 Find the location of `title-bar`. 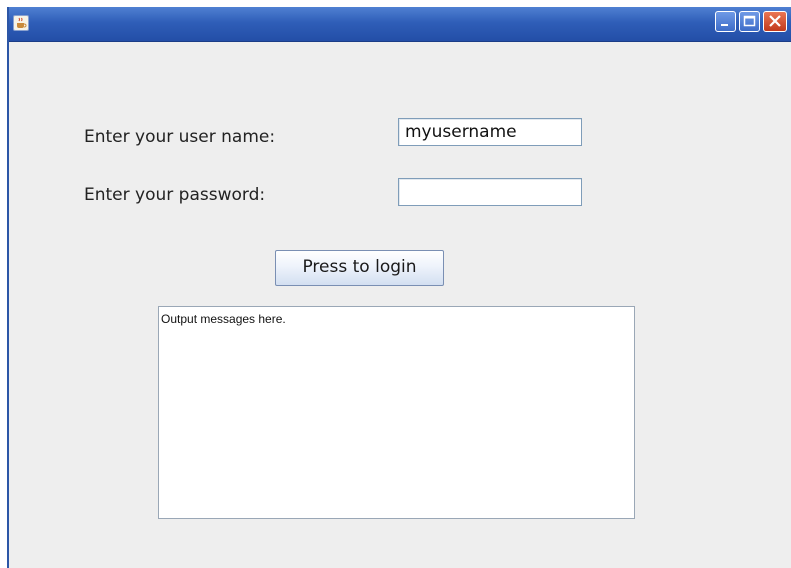

title-bar is located at coordinates (400, 24).